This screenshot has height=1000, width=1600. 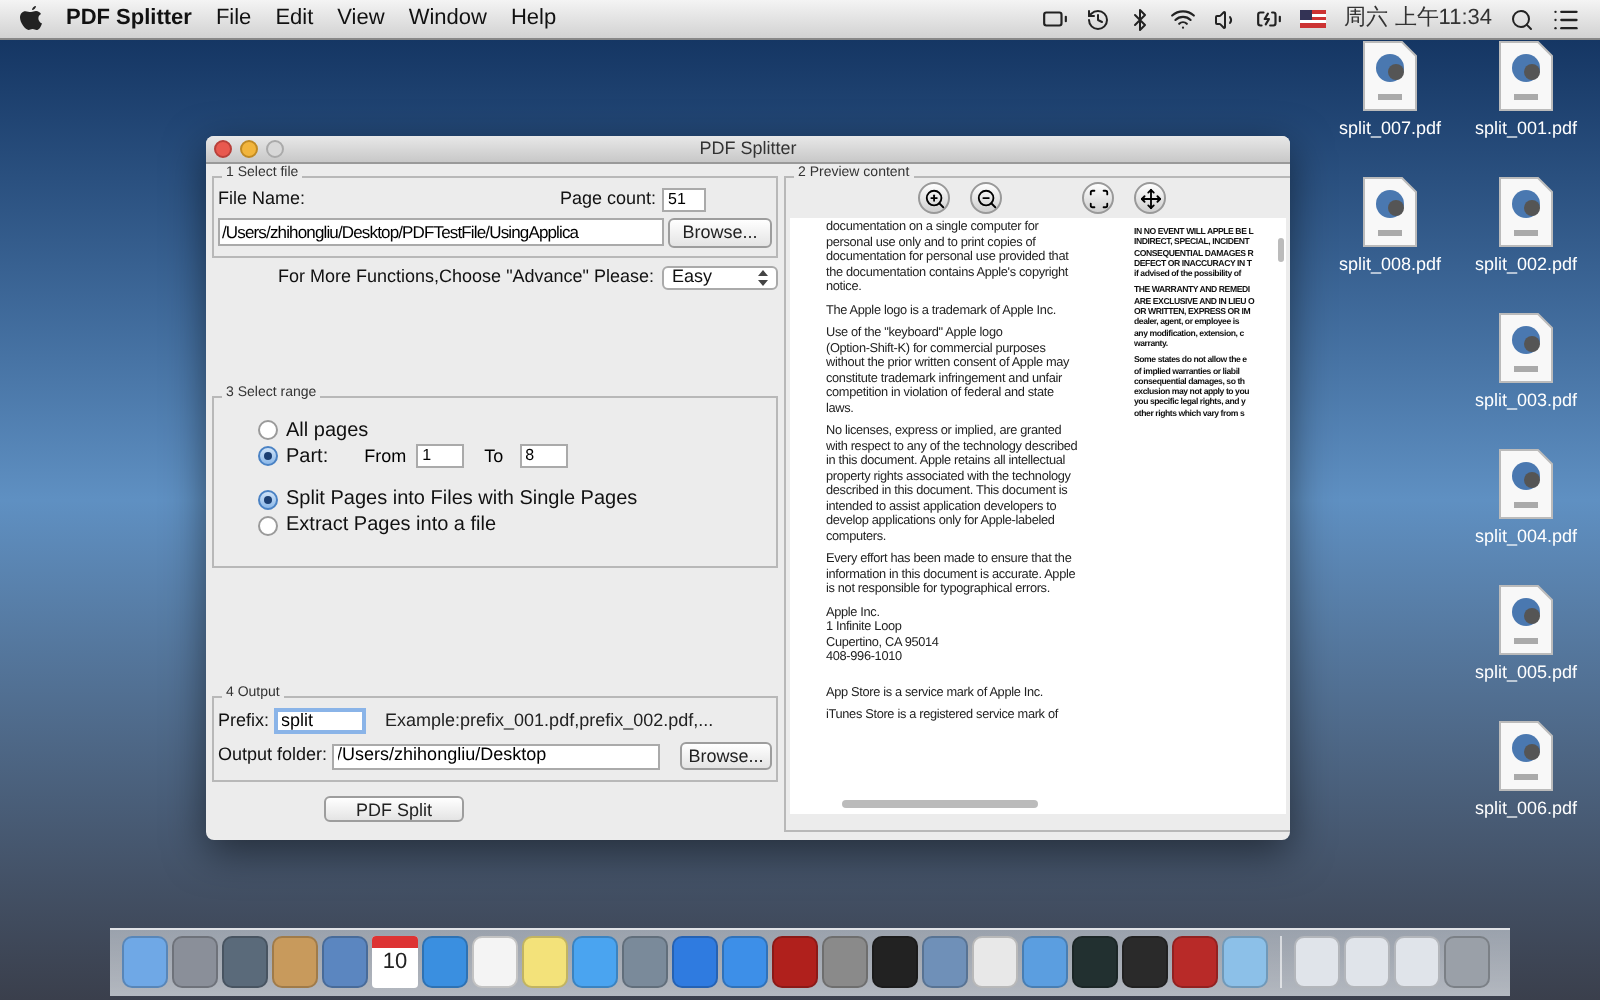 What do you see at coordinates (494, 456) in the screenshot?
I see `to-label: To` at bounding box center [494, 456].